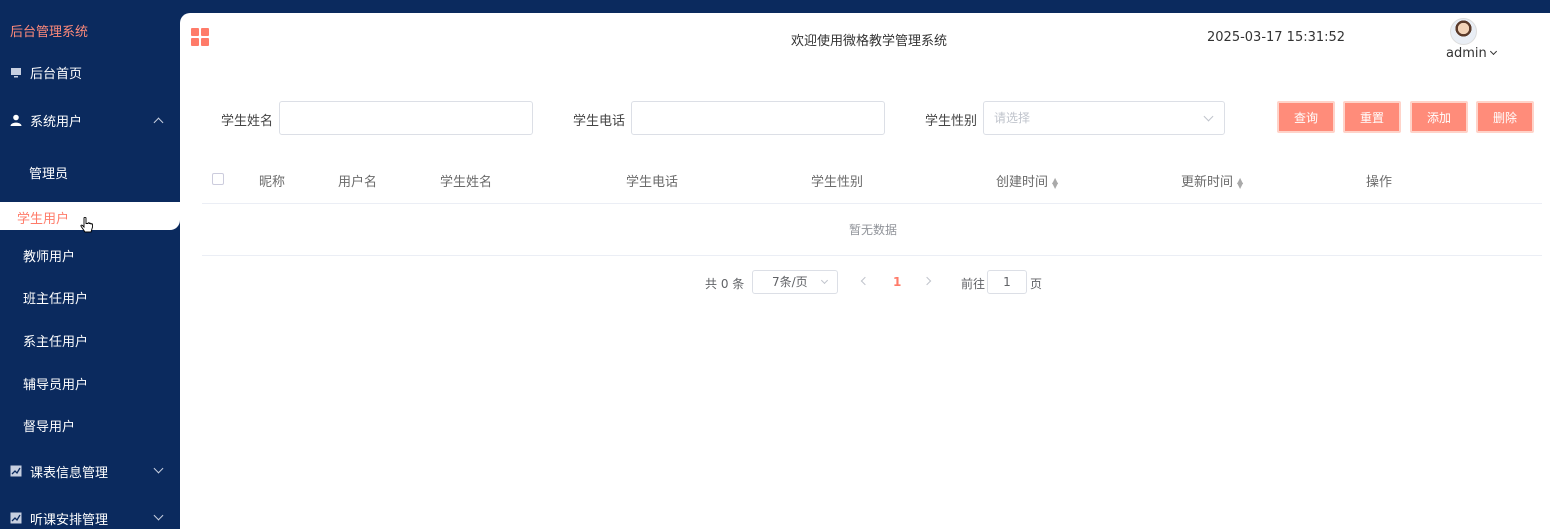  Describe the element at coordinates (43, 219) in the screenshot. I see `sidebar-item-student-users-label: 学生用户` at that location.